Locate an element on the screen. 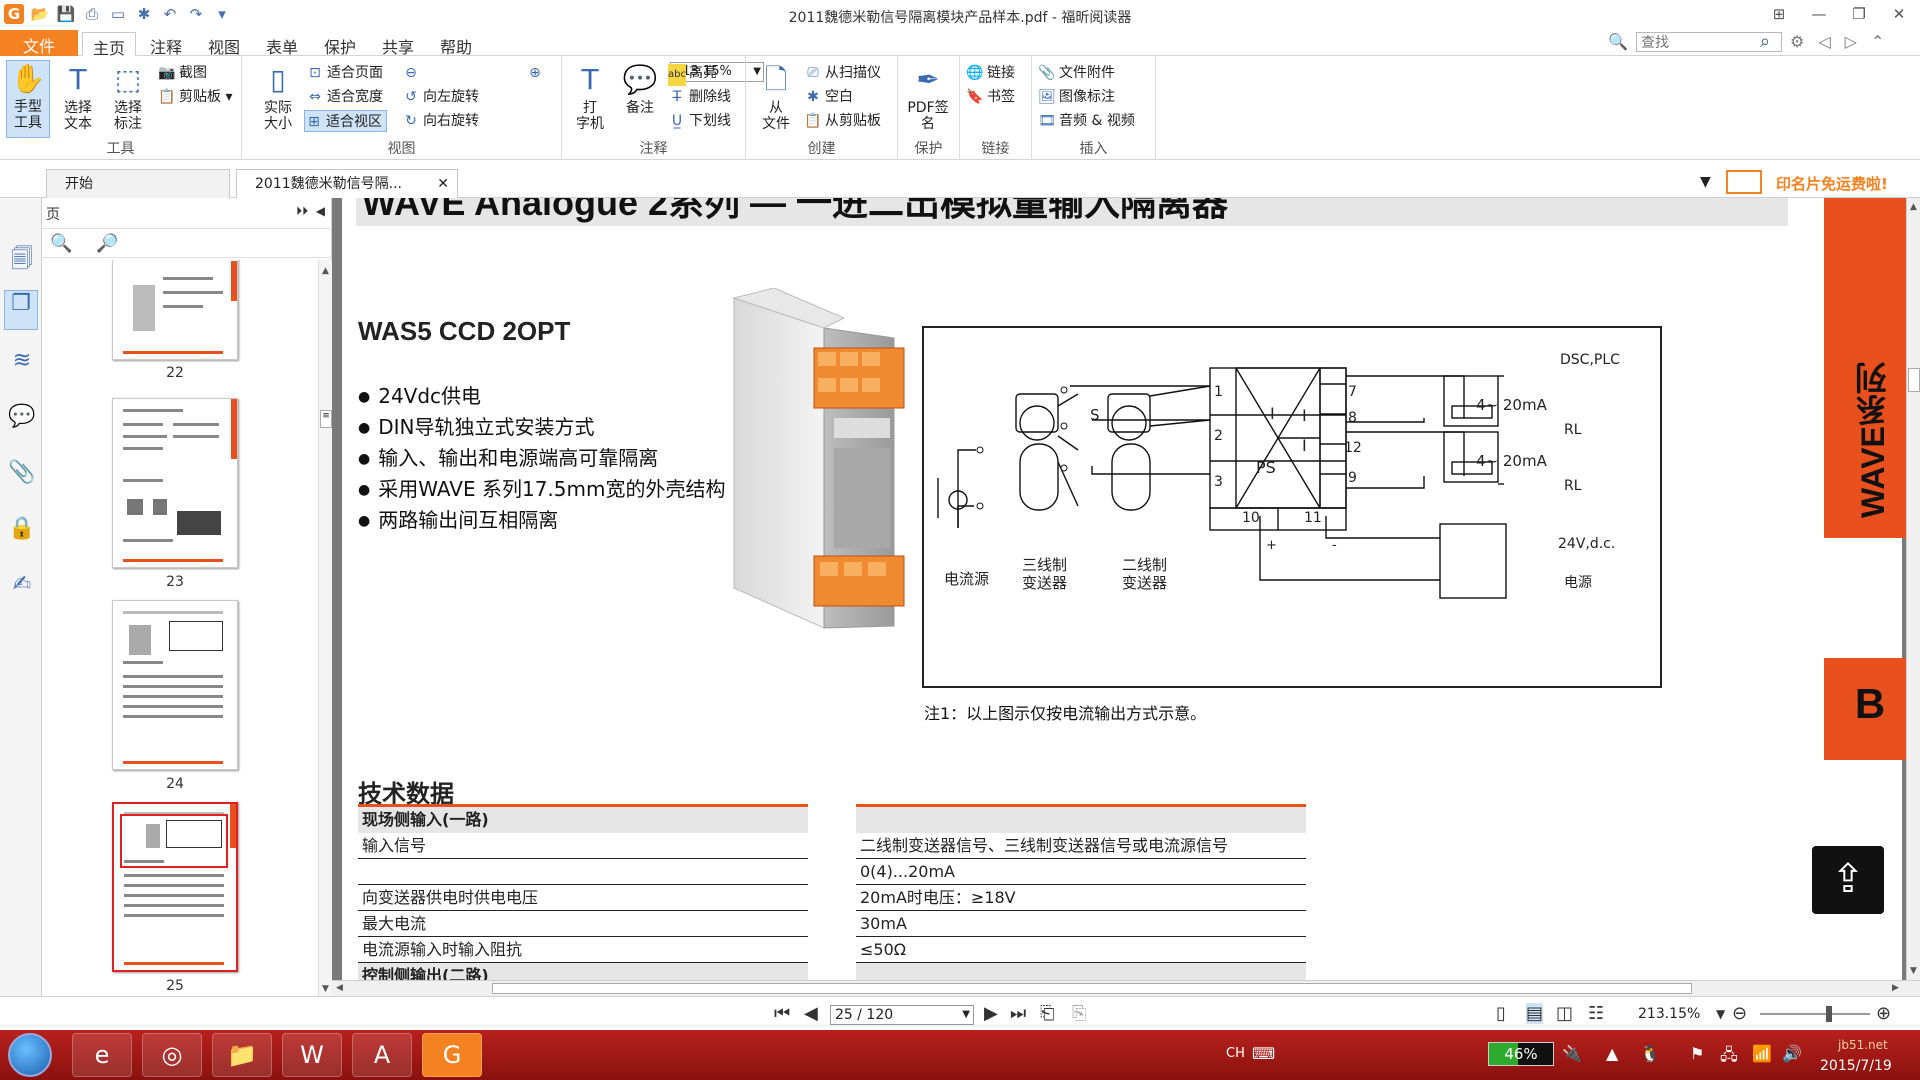 The image size is (1920, 1080). signal-icon: 📶 is located at coordinates (1762, 1053).